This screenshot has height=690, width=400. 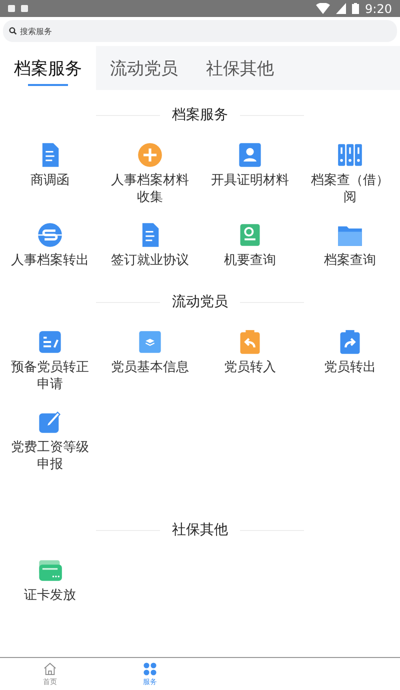 I want to click on service-link: 人事档案转出, so click(x=50, y=260).